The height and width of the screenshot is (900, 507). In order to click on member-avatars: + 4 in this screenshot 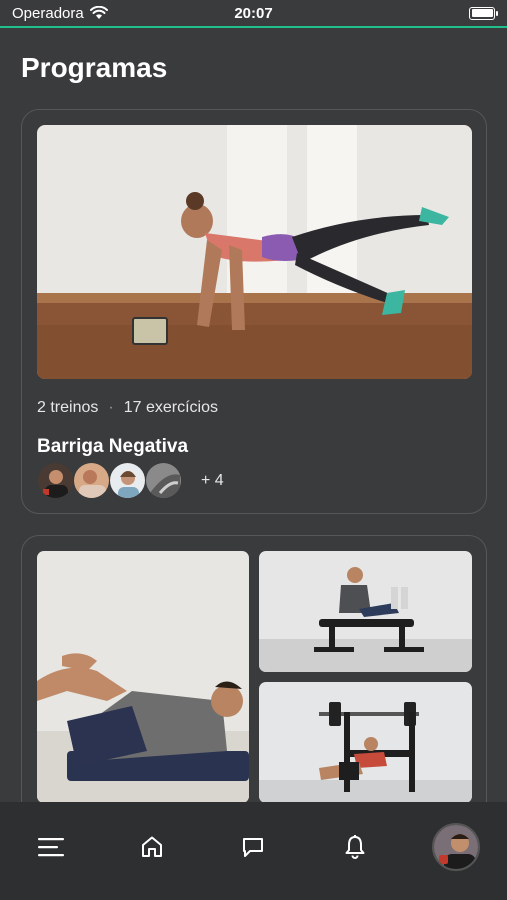, I will do `click(130, 480)`.